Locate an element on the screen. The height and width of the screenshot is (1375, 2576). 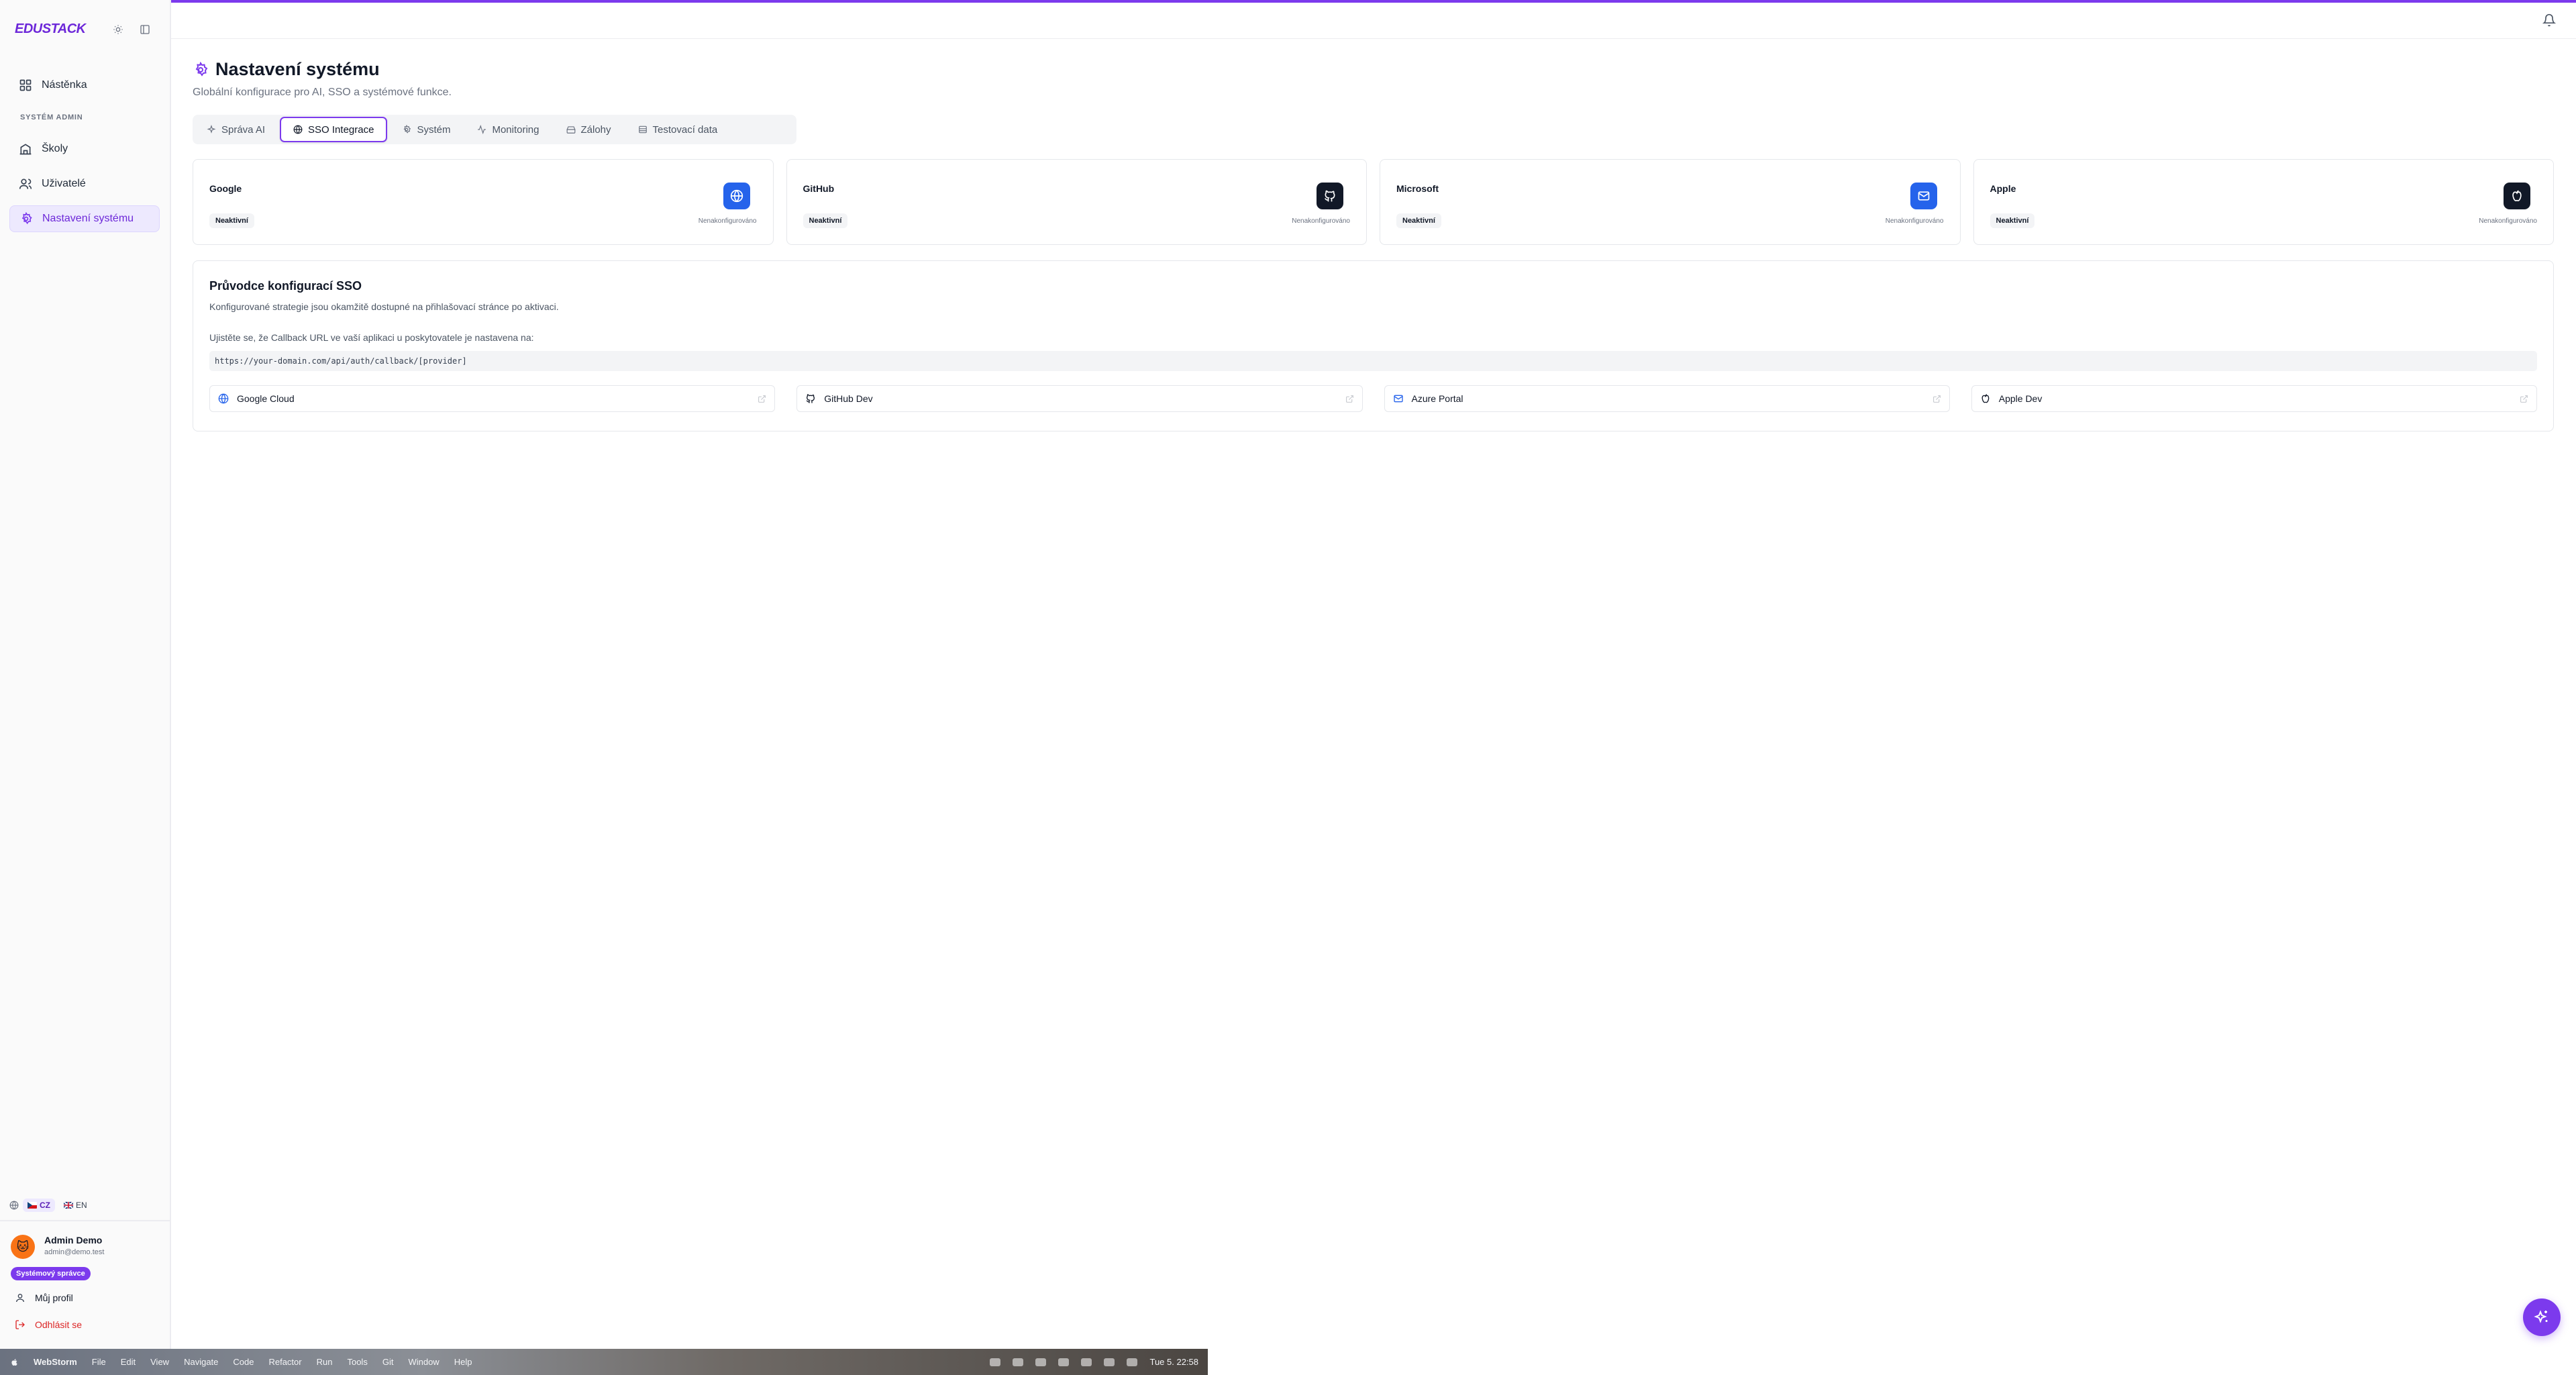
archive-icon is located at coordinates (571, 130).